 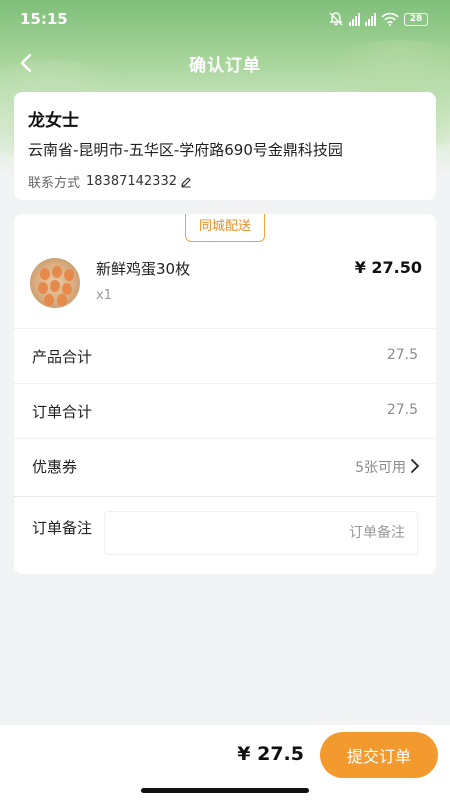 I want to click on remark-label: 订单备注, so click(x=62, y=528).